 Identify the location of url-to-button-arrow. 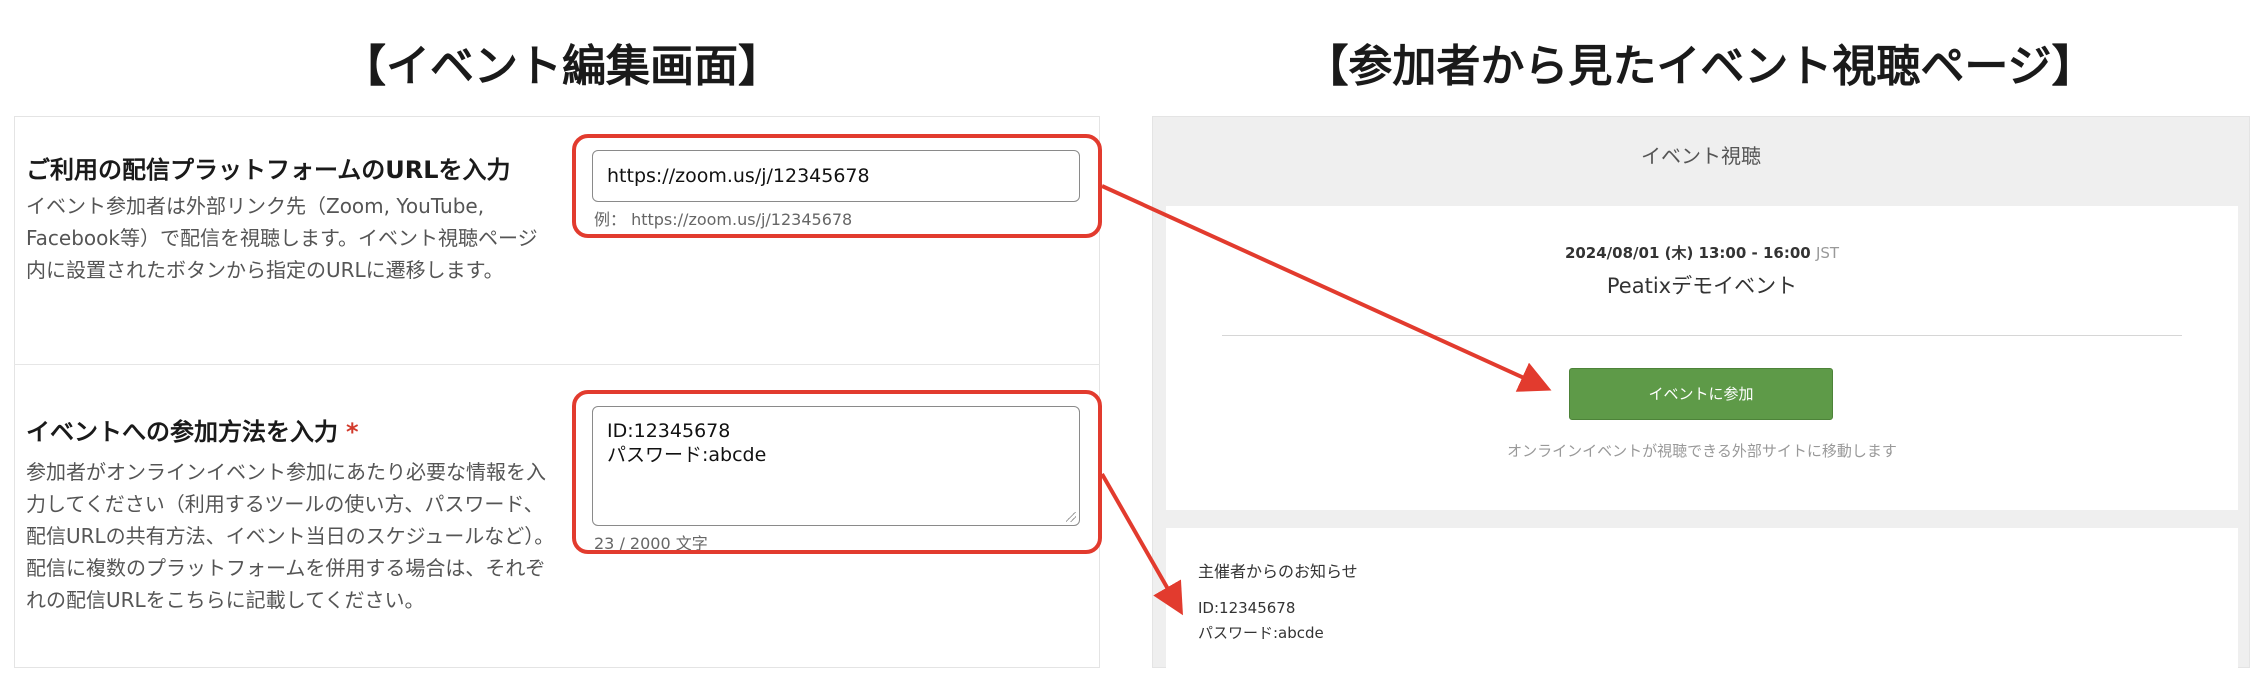
(1326, 288).